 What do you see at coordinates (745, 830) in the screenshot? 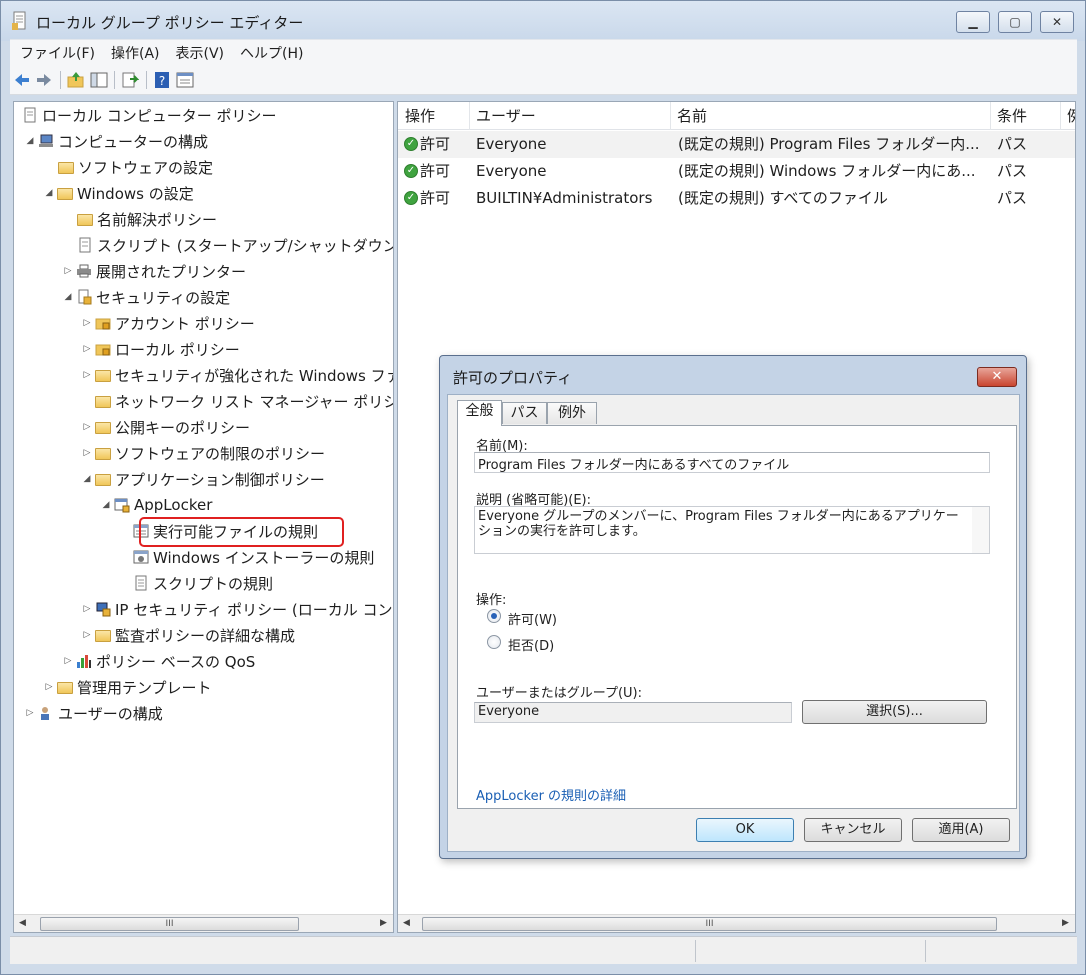
I see `ok-button: OK` at bounding box center [745, 830].